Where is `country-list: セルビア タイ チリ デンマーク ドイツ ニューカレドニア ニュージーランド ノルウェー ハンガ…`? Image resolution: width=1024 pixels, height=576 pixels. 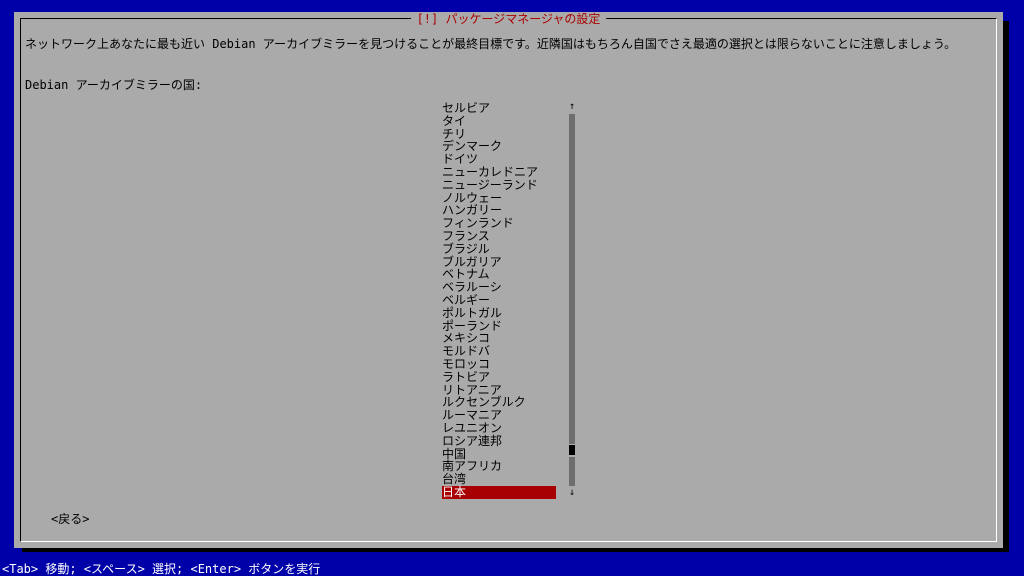 country-list: セルビア タイ チリ デンマーク ドイツ ニューカレドニア ニュージーランド ノルウェー ハンガ… is located at coordinates (499, 300).